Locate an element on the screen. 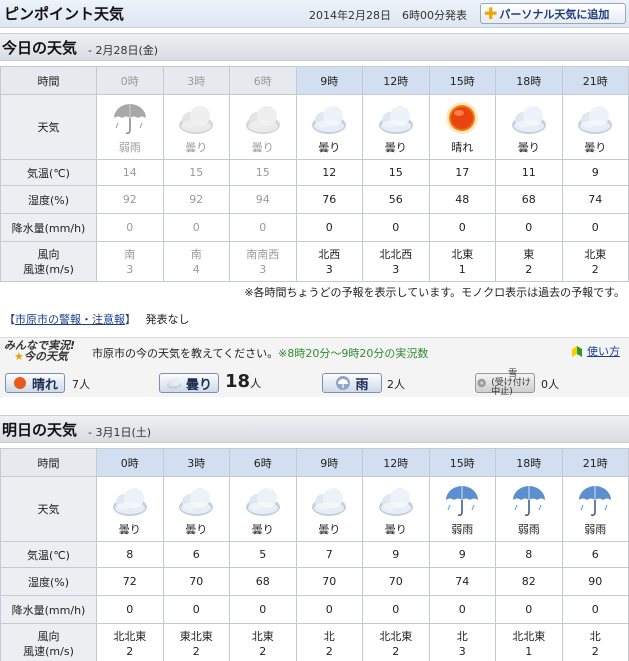 The height and width of the screenshot is (661, 629). time-cell: 9時 is located at coordinates (329, 80).